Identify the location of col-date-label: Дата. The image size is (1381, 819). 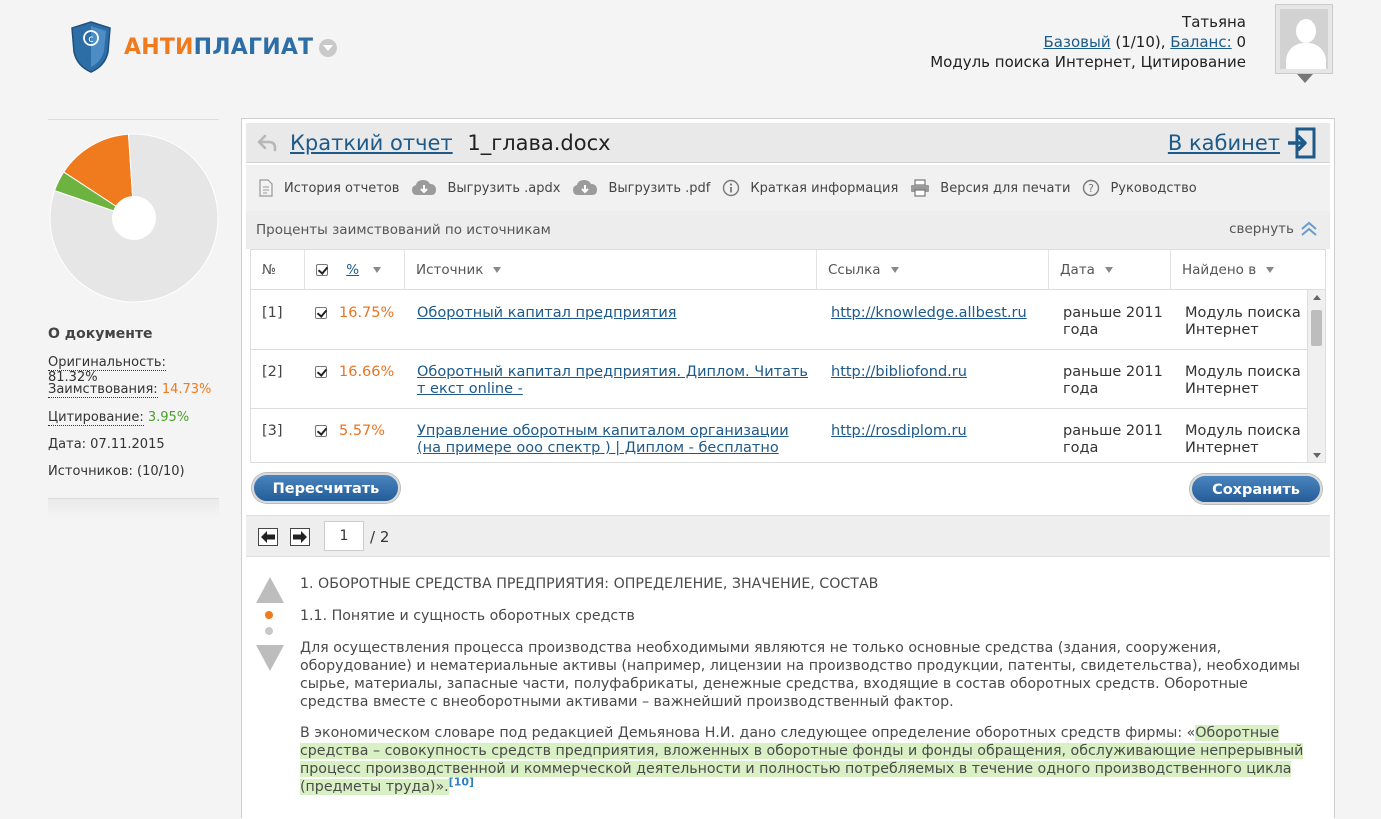
(1077, 270).